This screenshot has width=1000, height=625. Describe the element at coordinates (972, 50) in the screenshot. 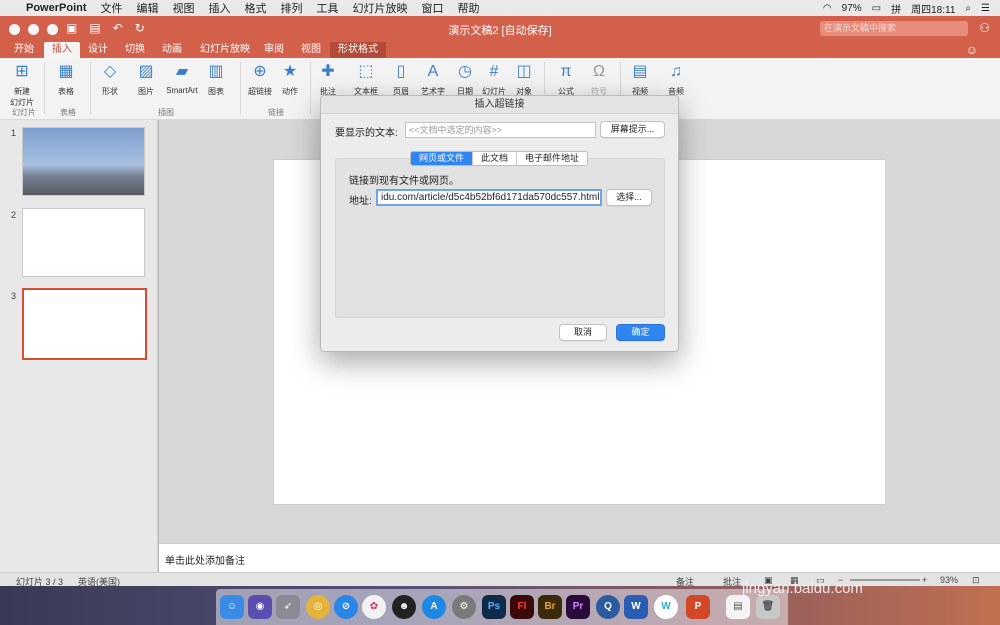

I see `feedback-smiley-icon: ☺` at that location.